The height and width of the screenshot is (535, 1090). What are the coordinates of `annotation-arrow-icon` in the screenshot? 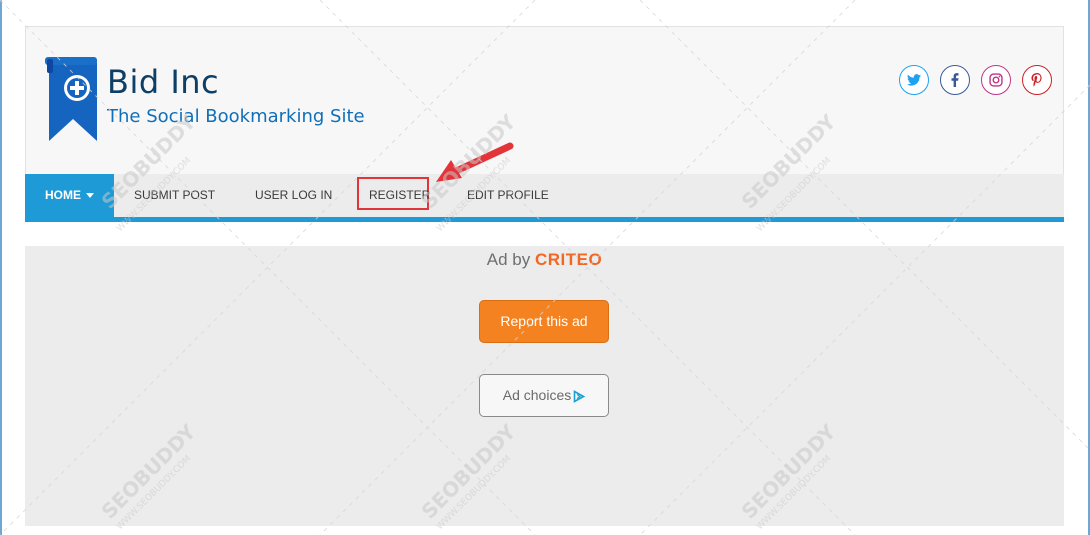 It's located at (475, 162).